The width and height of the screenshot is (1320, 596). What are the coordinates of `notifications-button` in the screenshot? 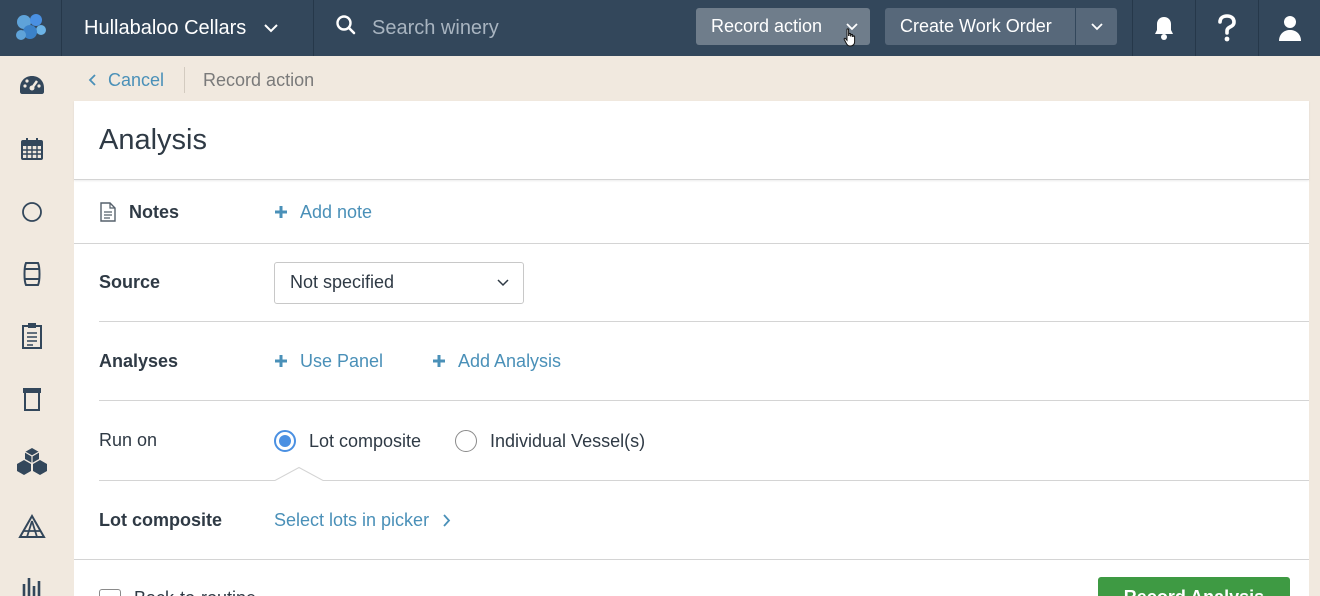 It's located at (1163, 28).